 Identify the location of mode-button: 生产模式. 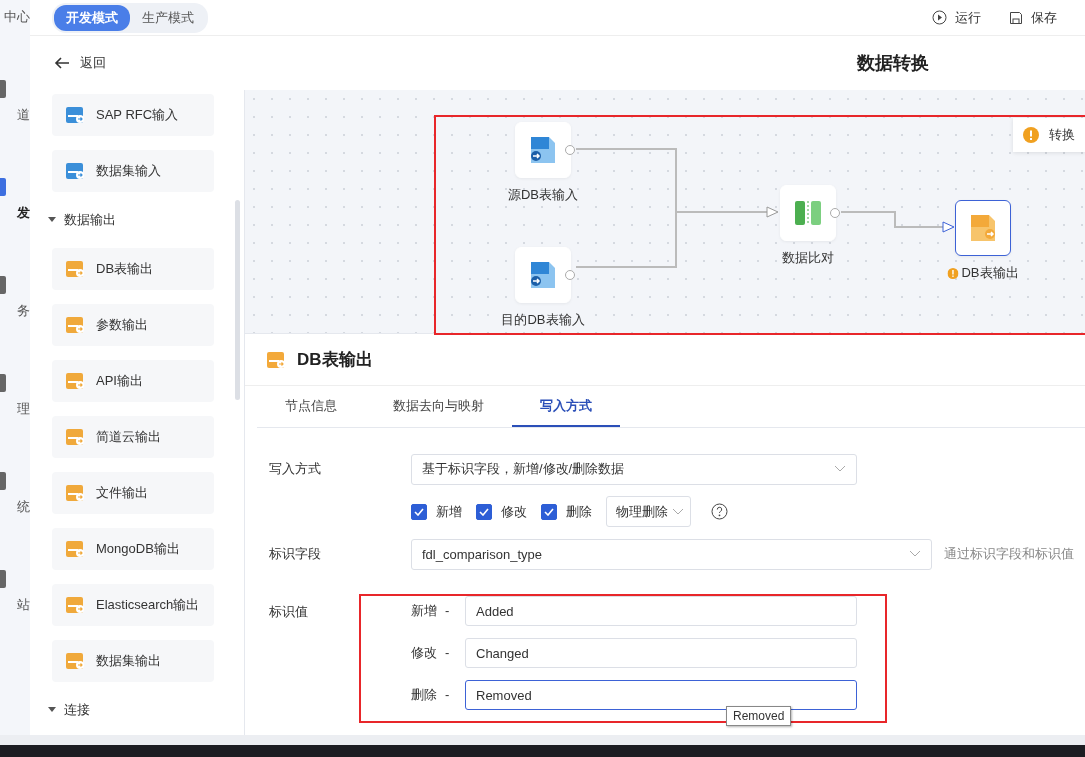
(168, 17).